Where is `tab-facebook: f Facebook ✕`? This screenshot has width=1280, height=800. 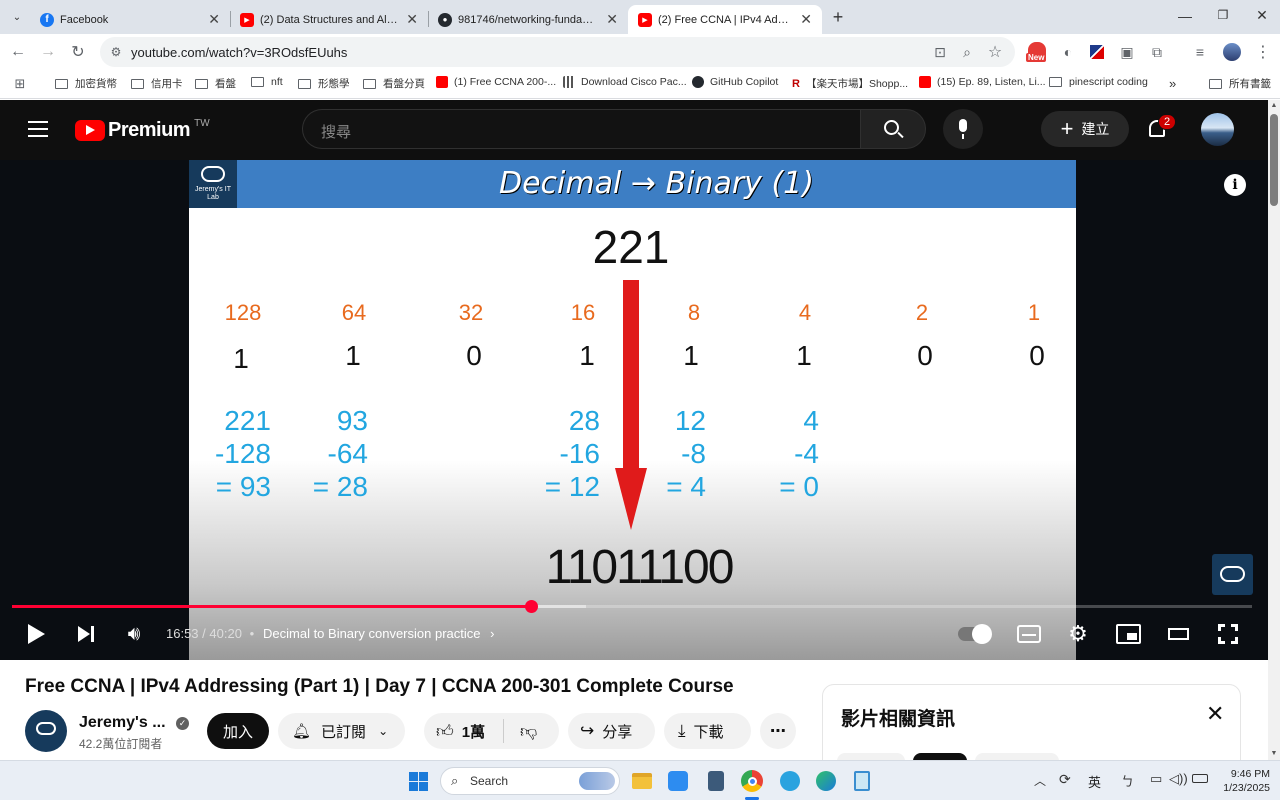
tab-facebook: f Facebook ✕ is located at coordinates (130, 19).